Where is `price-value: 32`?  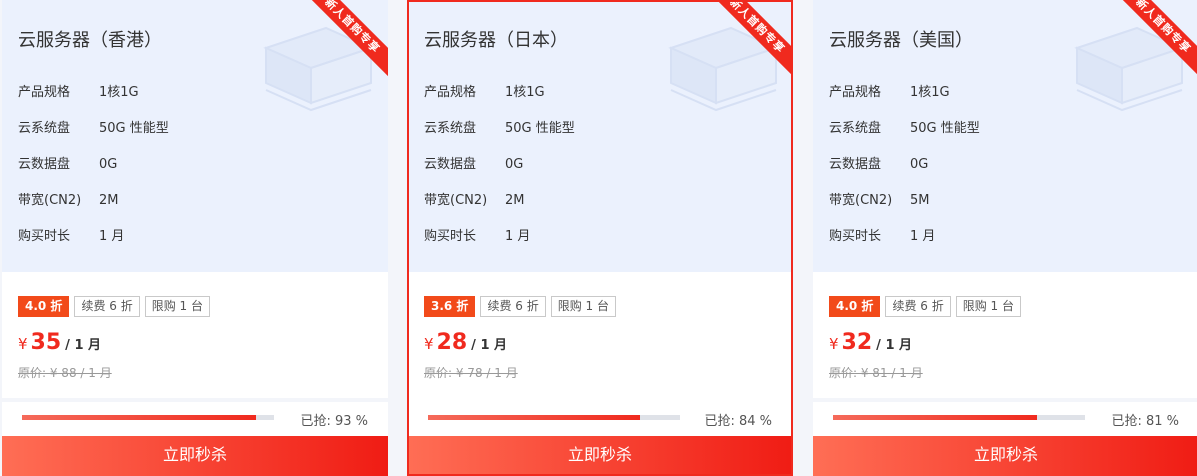
price-value: 32 is located at coordinates (857, 342).